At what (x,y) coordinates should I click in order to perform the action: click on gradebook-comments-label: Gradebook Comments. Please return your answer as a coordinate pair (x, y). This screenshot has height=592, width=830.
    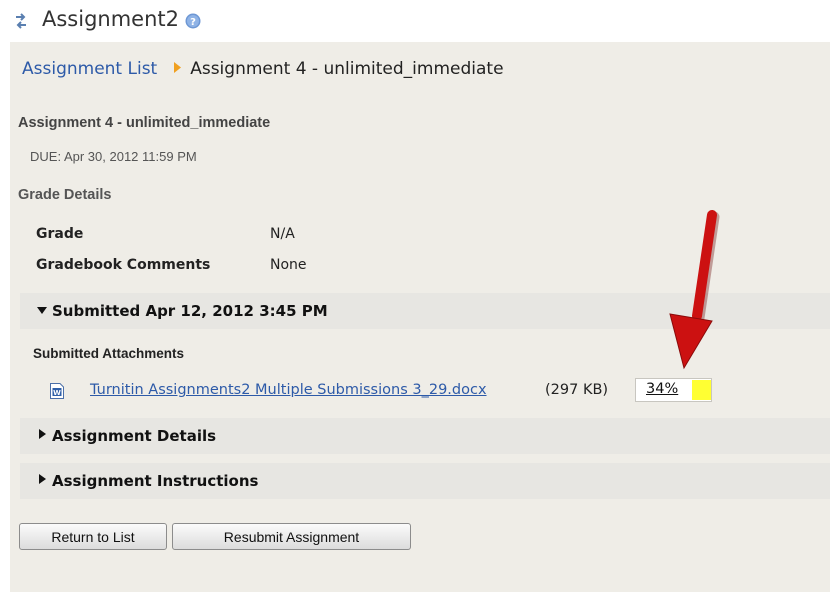
    Looking at the image, I should click on (123, 265).